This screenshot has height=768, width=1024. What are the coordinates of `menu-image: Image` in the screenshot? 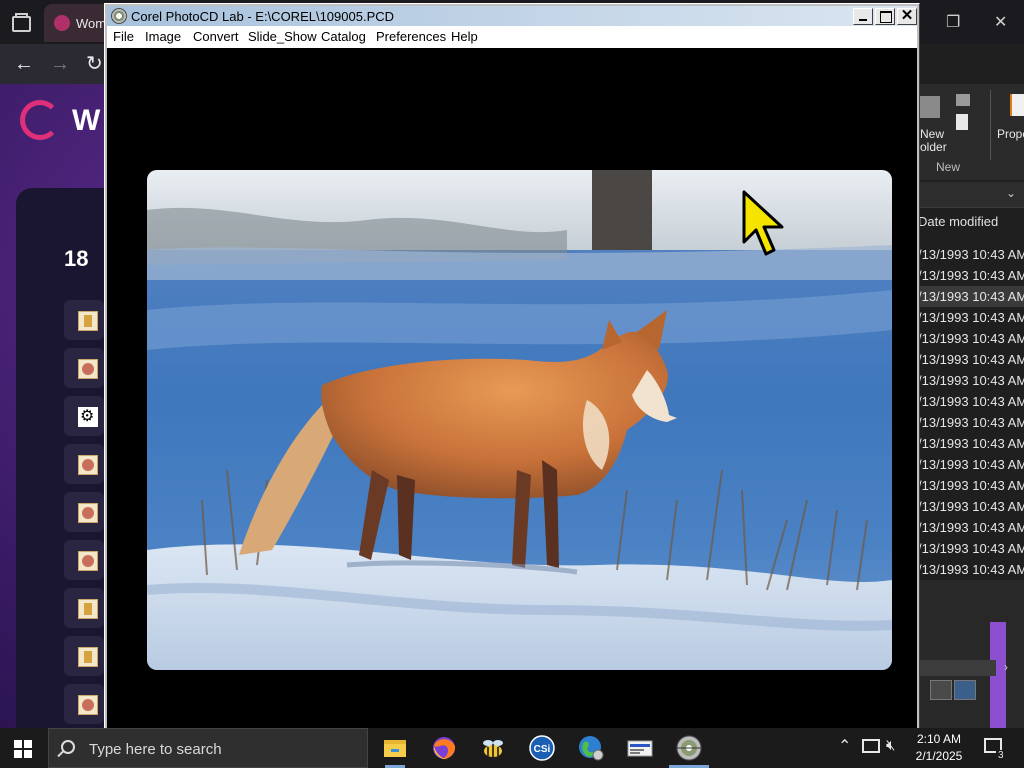 It's located at (163, 36).